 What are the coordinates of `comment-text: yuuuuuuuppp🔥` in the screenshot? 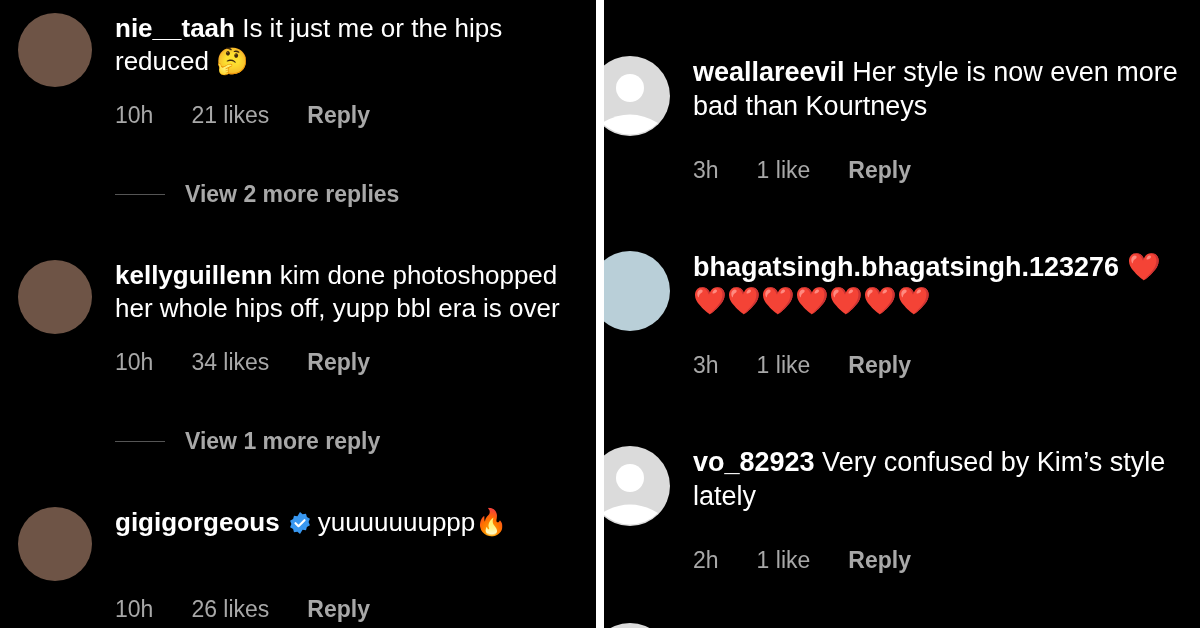 It's located at (412, 522).